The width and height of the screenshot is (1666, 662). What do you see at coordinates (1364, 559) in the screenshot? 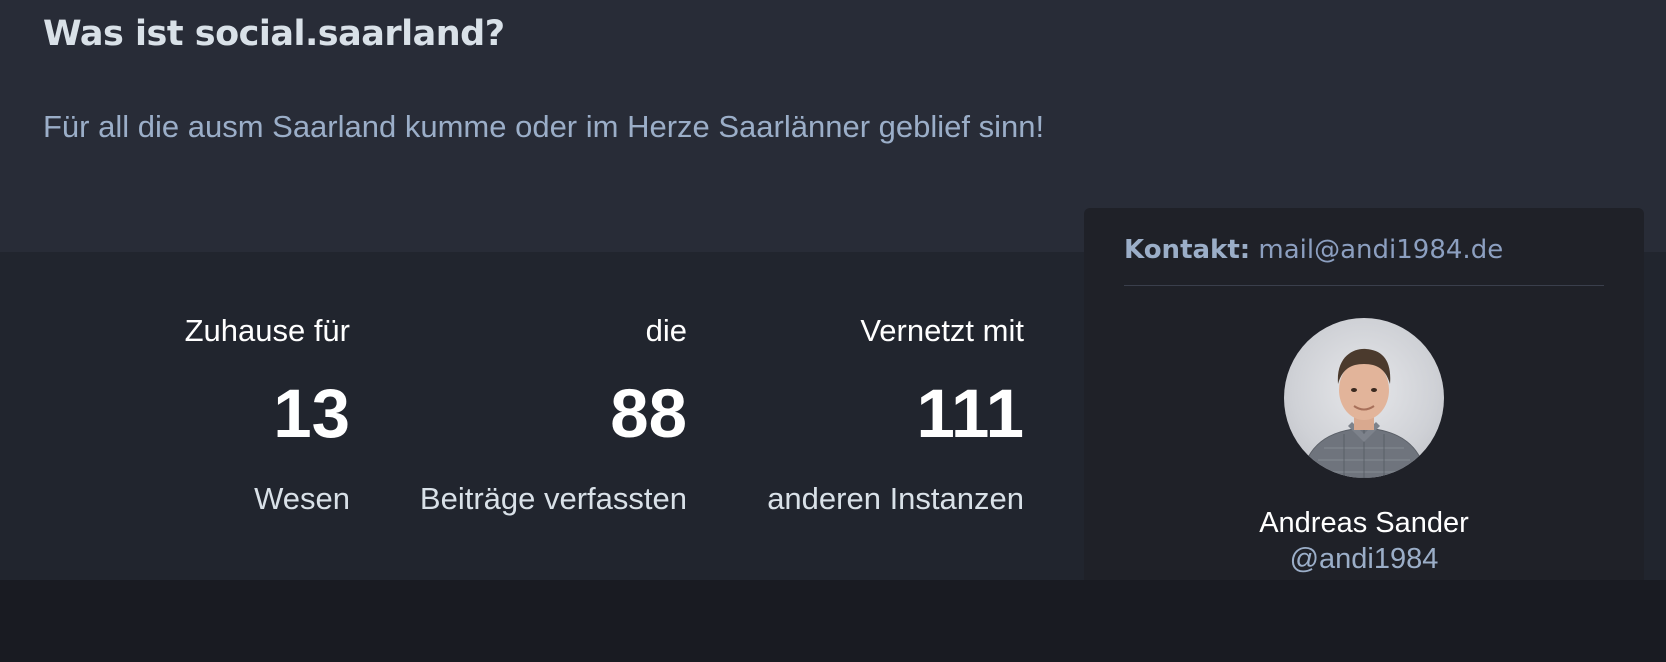
I see `admin-handle-link: @andi1984` at bounding box center [1364, 559].